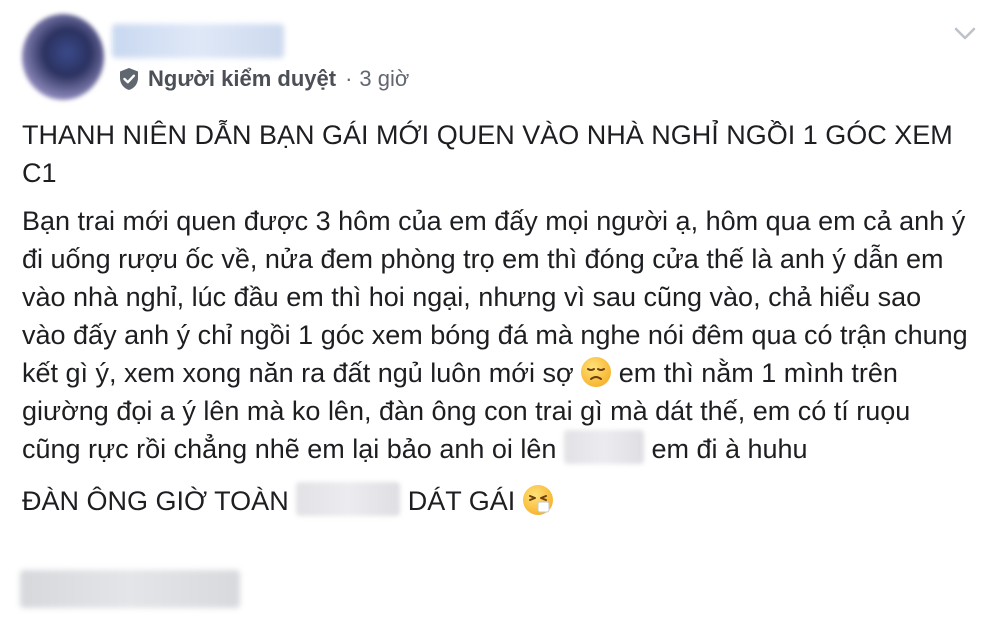 This screenshot has width=996, height=626. I want to click on sneezing-face-emoji, so click(537, 500).